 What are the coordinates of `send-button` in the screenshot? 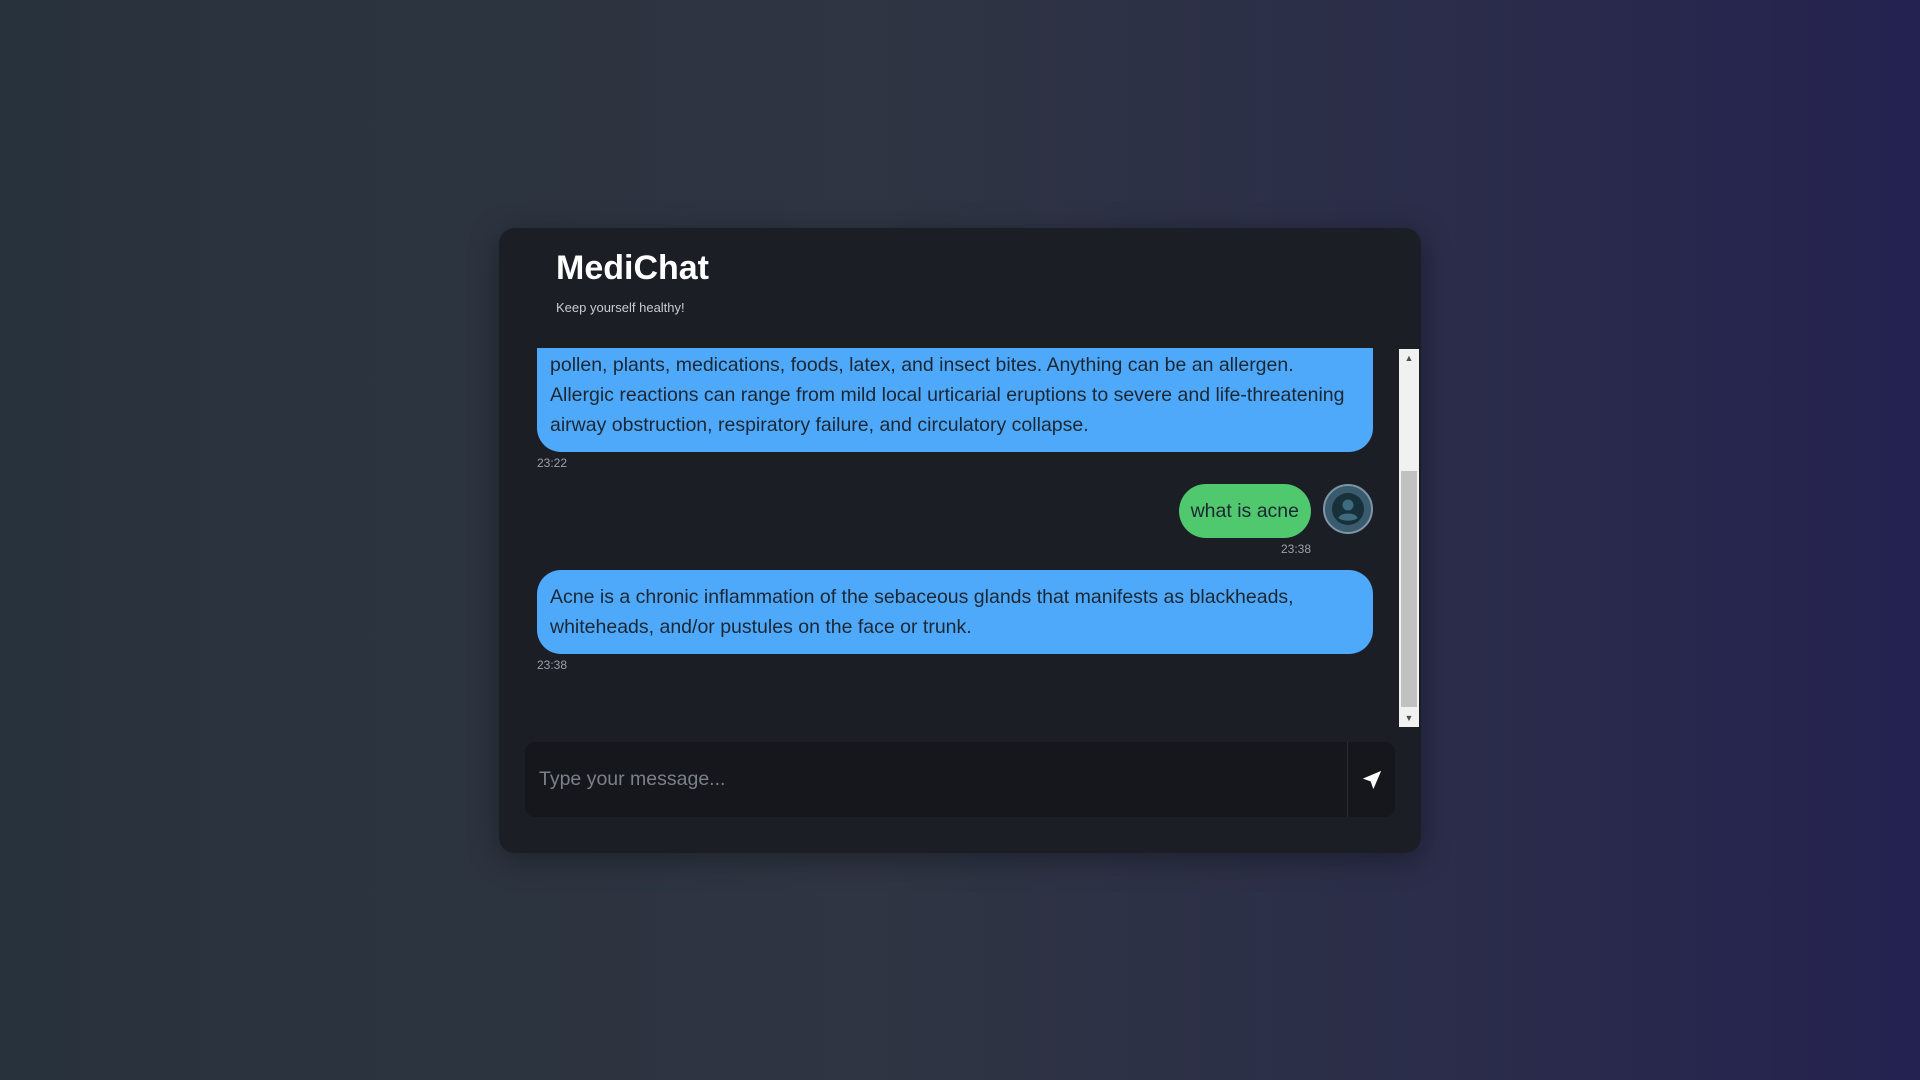 It's located at (1371, 779).